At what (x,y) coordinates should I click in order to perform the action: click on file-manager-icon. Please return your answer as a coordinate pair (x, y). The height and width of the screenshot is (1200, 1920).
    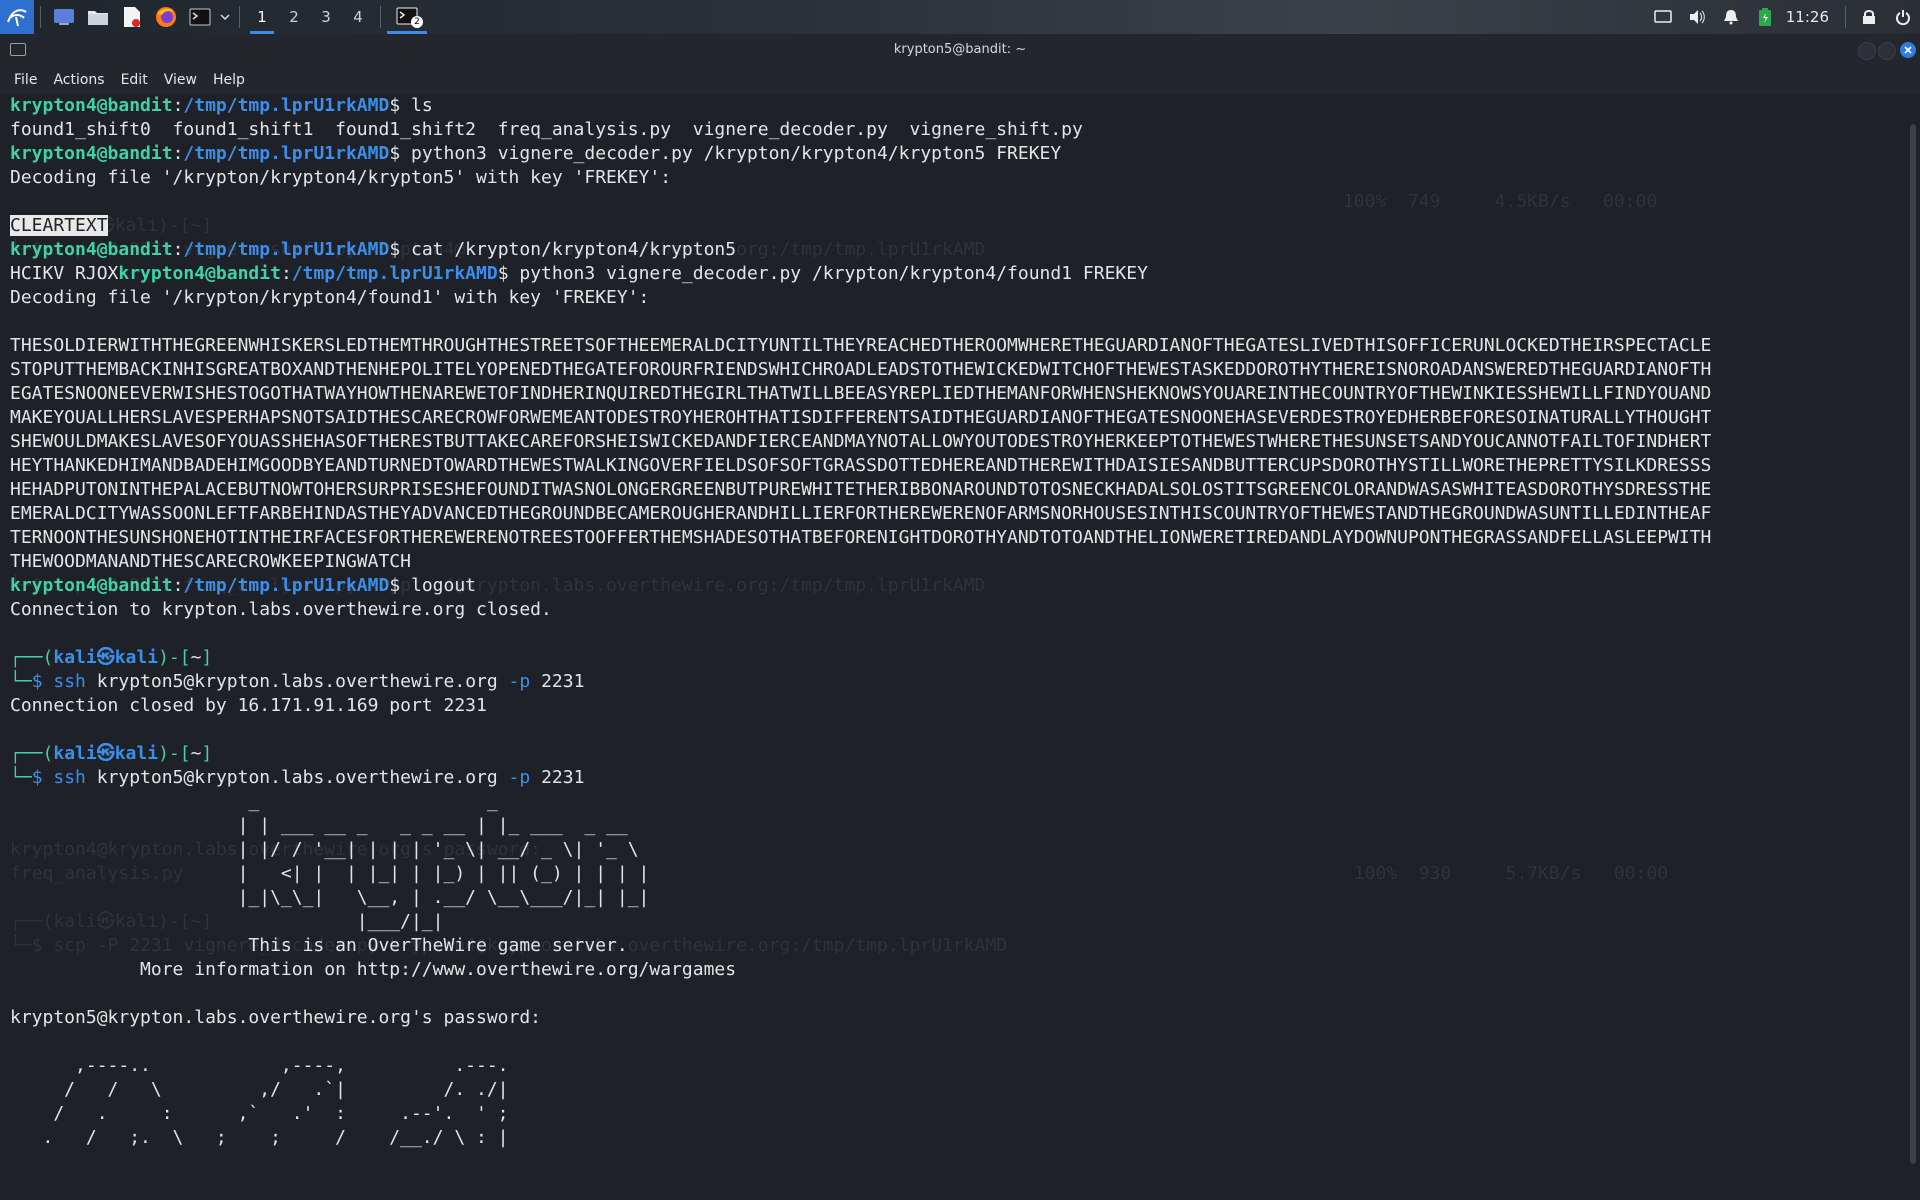
    Looking at the image, I should click on (98, 17).